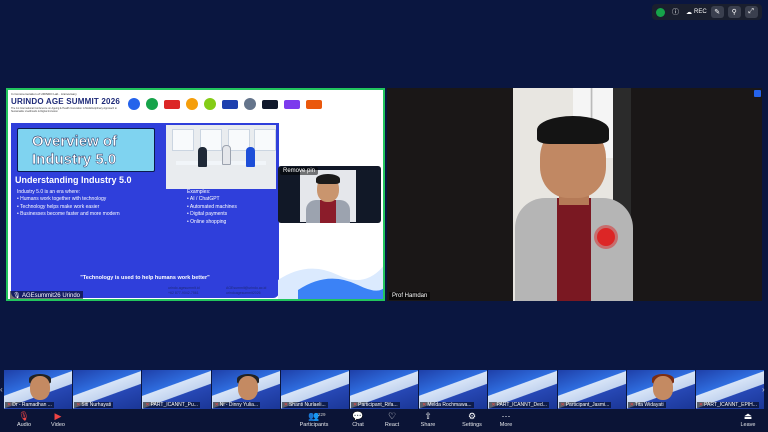 The width and height of the screenshot is (768, 432). Describe the element at coordinates (506, 416) in the screenshot. I see `more-icon: ⋯` at that location.